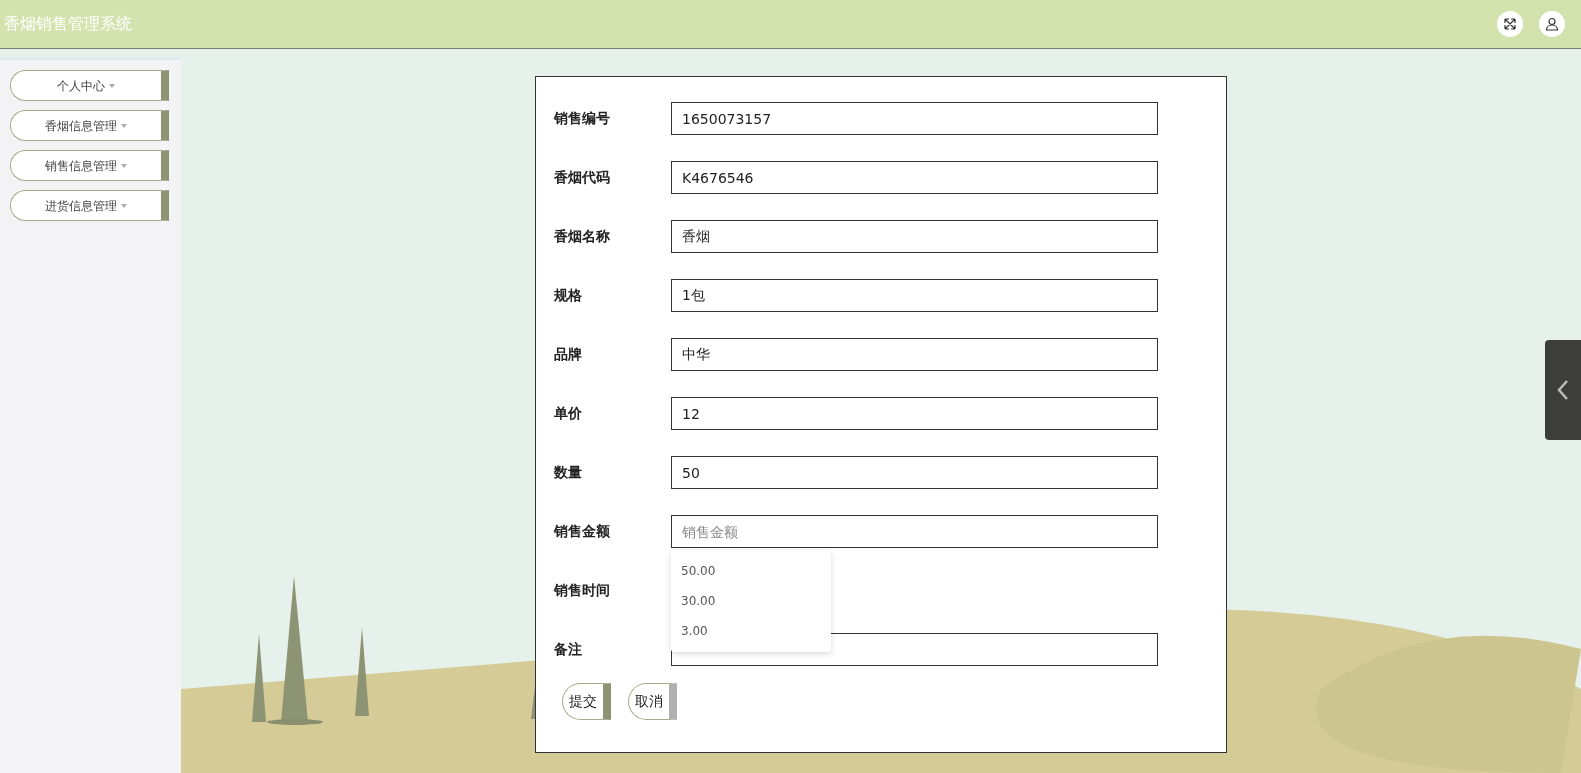 The height and width of the screenshot is (773, 1581). Describe the element at coordinates (914, 472) in the screenshot. I see `input-field: 50` at that location.